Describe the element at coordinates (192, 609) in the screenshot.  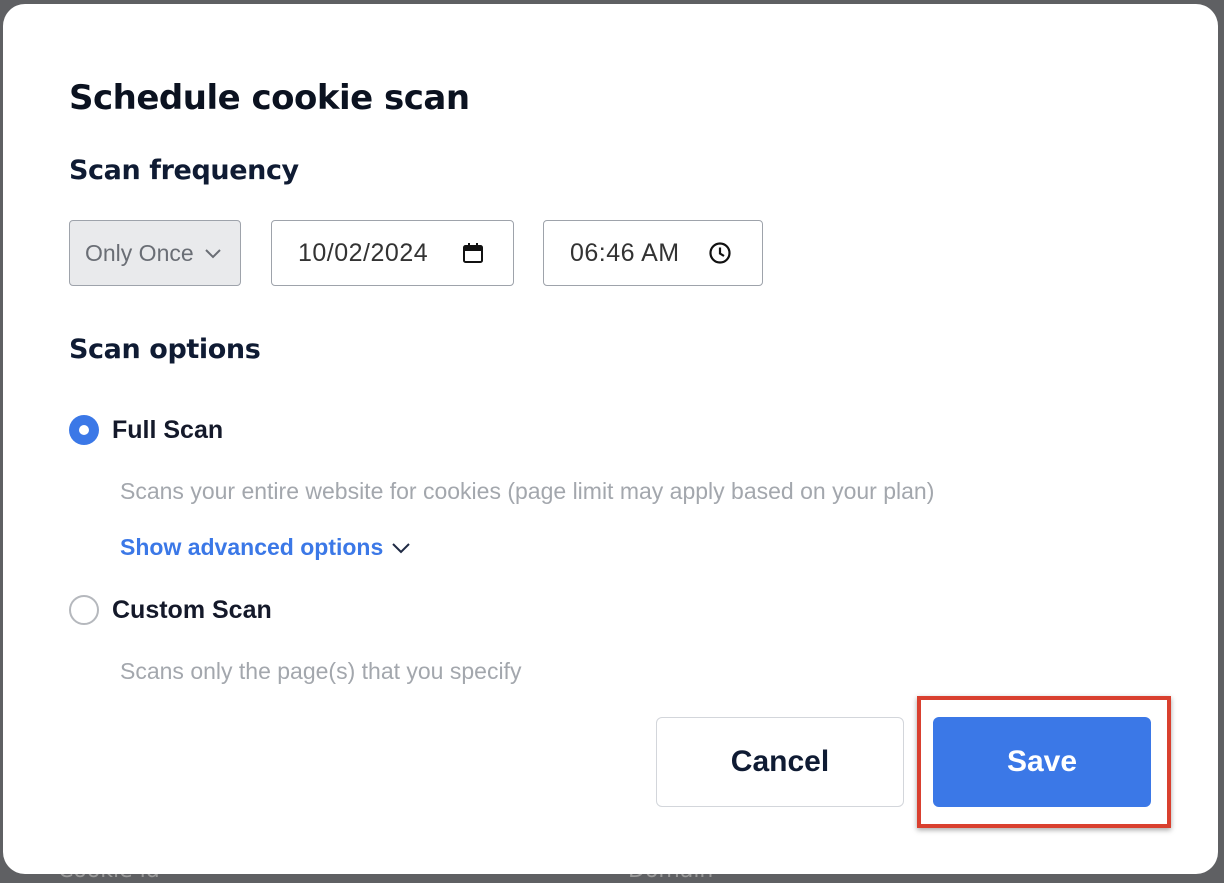
I see `custom-scan-label: Custom Scan` at that location.